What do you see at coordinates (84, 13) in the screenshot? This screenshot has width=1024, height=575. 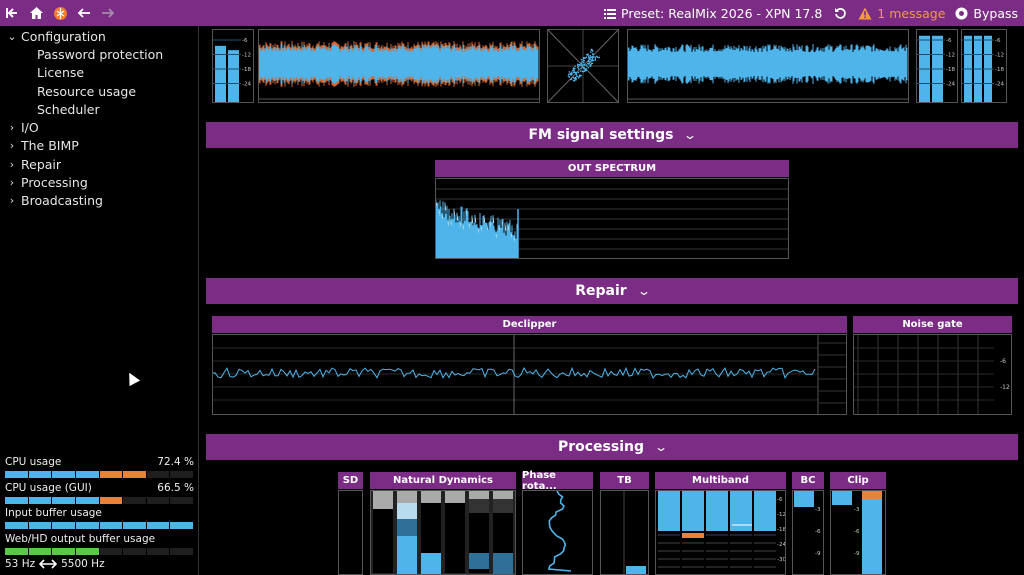 I see `back-arrow-icon` at bounding box center [84, 13].